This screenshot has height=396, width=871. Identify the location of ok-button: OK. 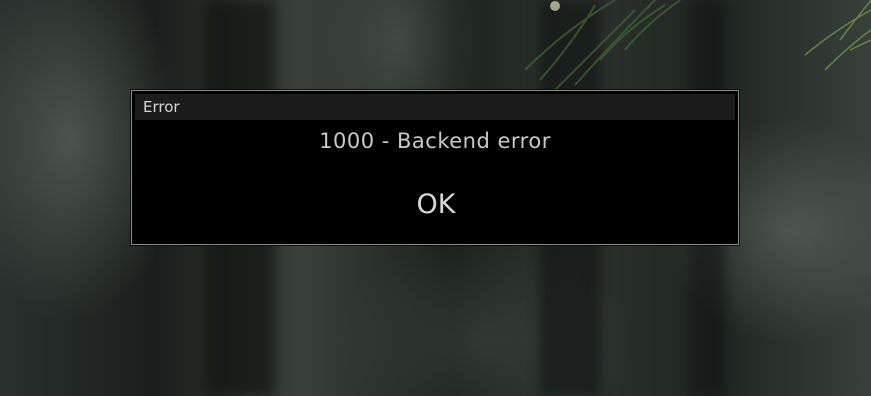
(436, 205).